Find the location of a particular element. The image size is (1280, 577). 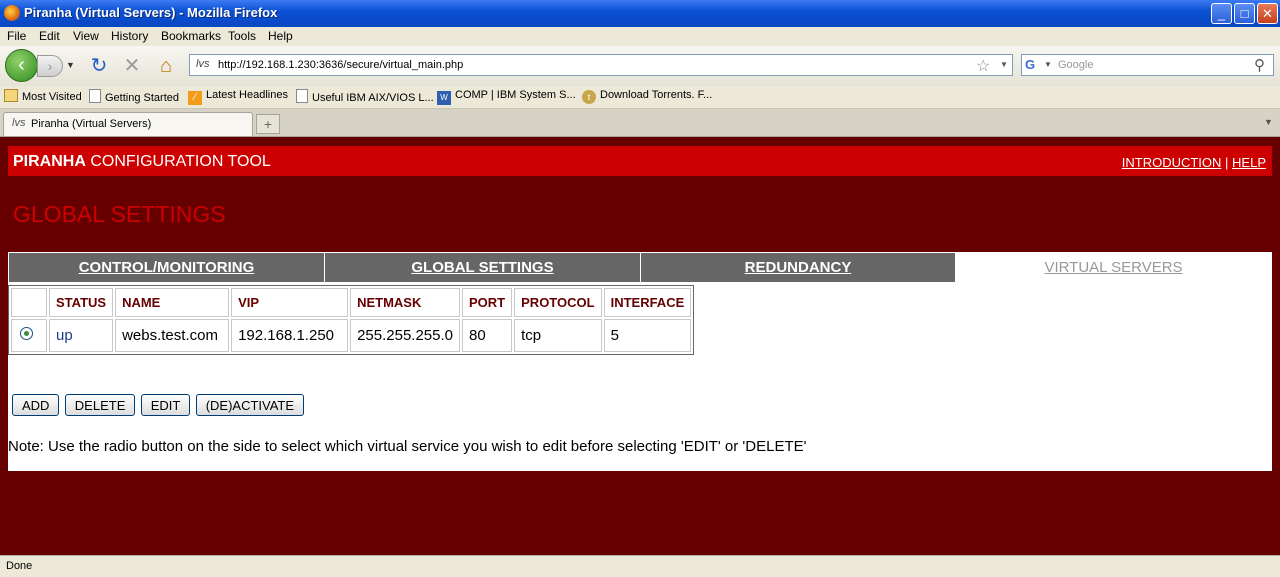

menu-file: File is located at coordinates (16, 36).